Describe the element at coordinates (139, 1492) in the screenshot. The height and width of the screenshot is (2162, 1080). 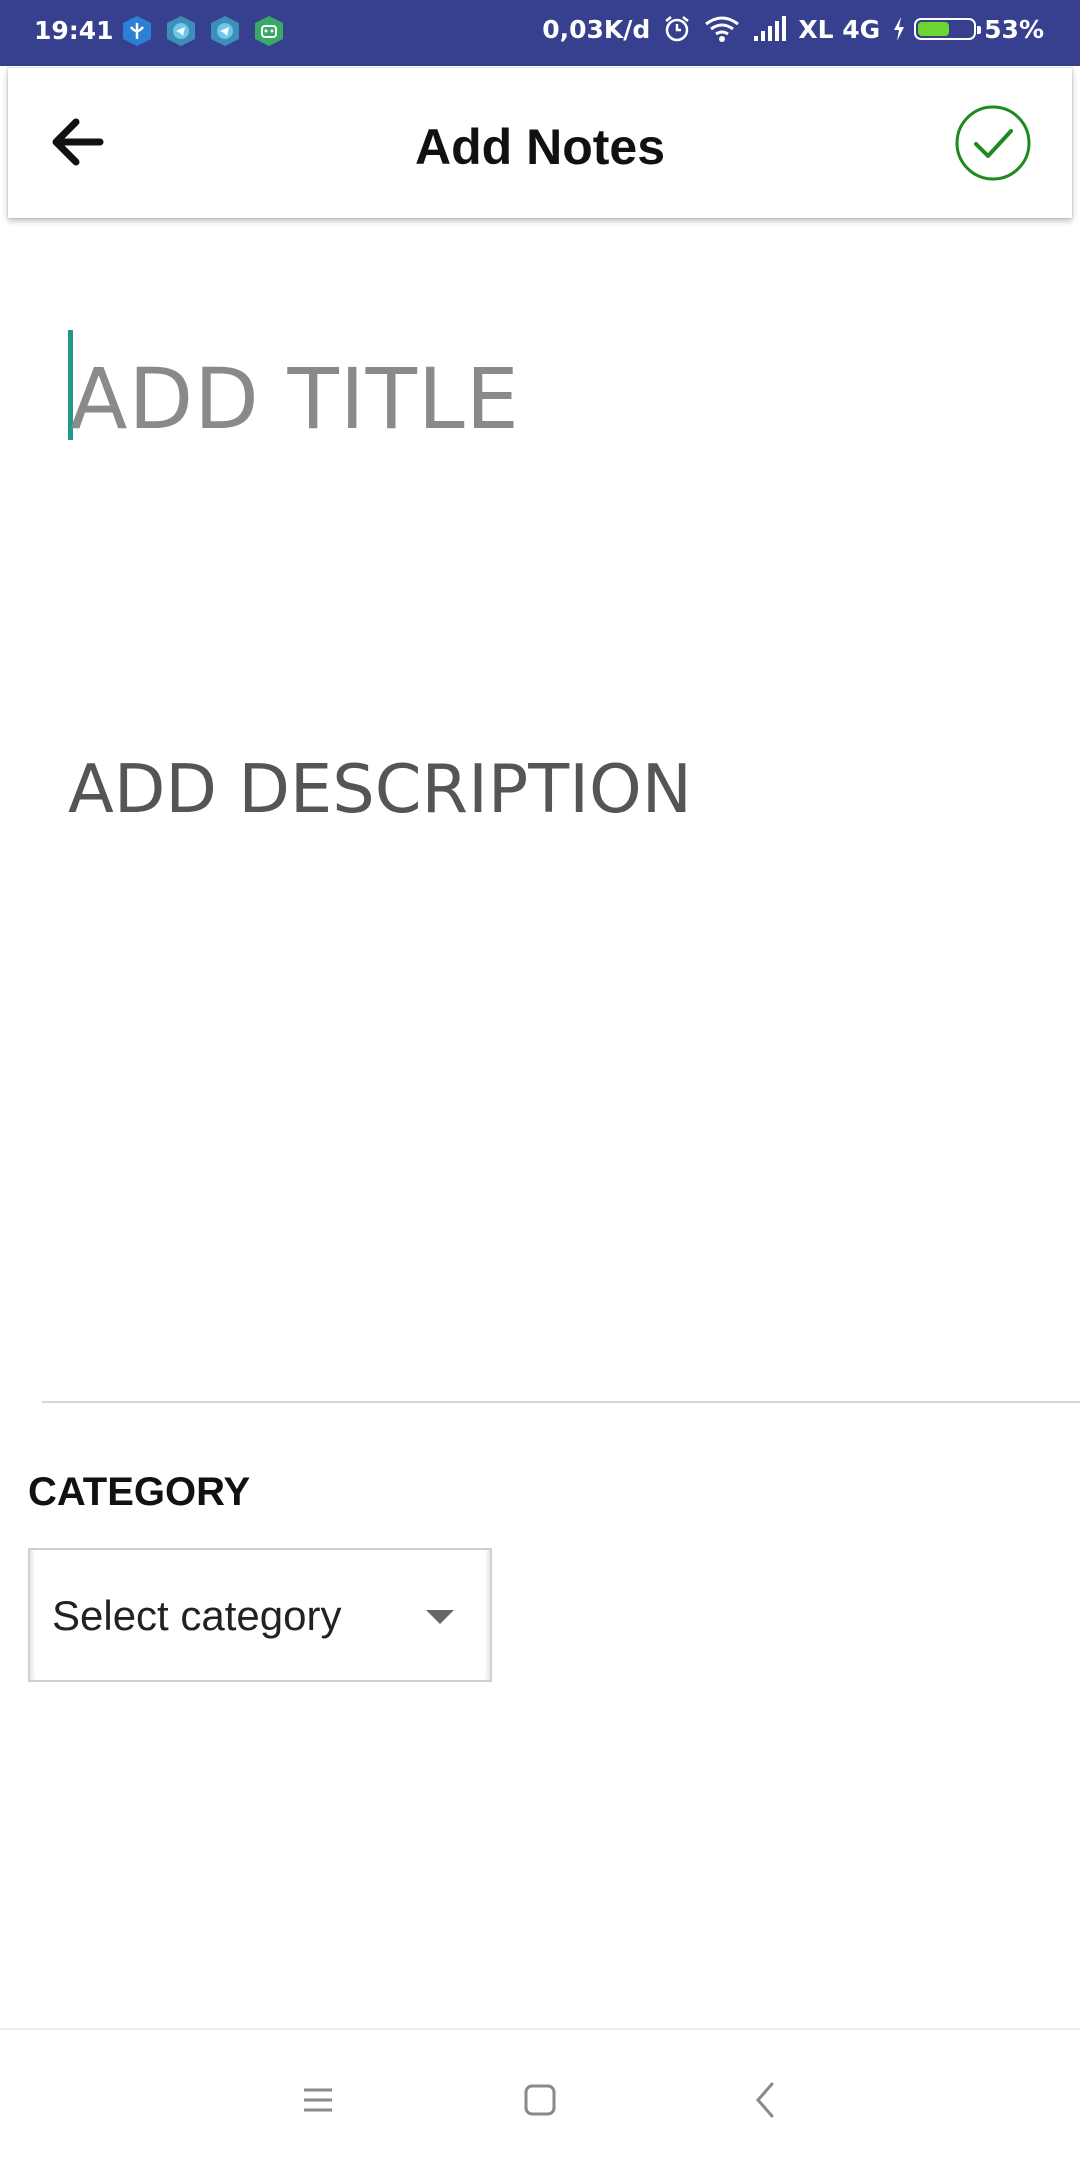
I see `category-label: CATEGORY` at that location.